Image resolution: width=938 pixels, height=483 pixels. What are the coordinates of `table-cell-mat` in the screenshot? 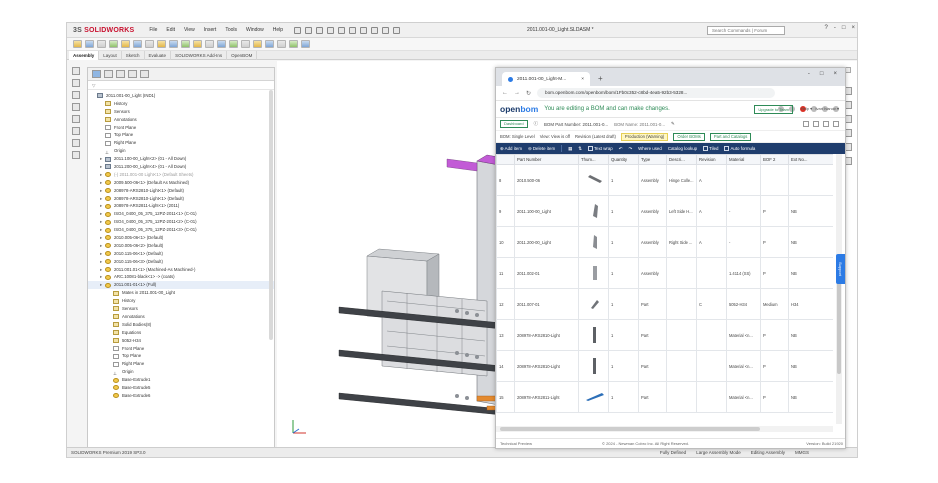 It's located at (743, 180).